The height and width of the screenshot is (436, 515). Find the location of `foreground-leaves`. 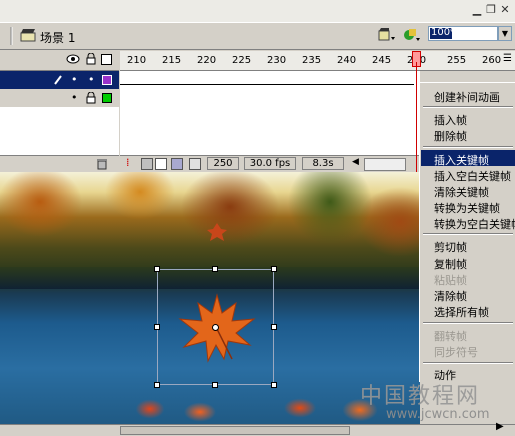

foreground-leaves is located at coordinates (210, 409).